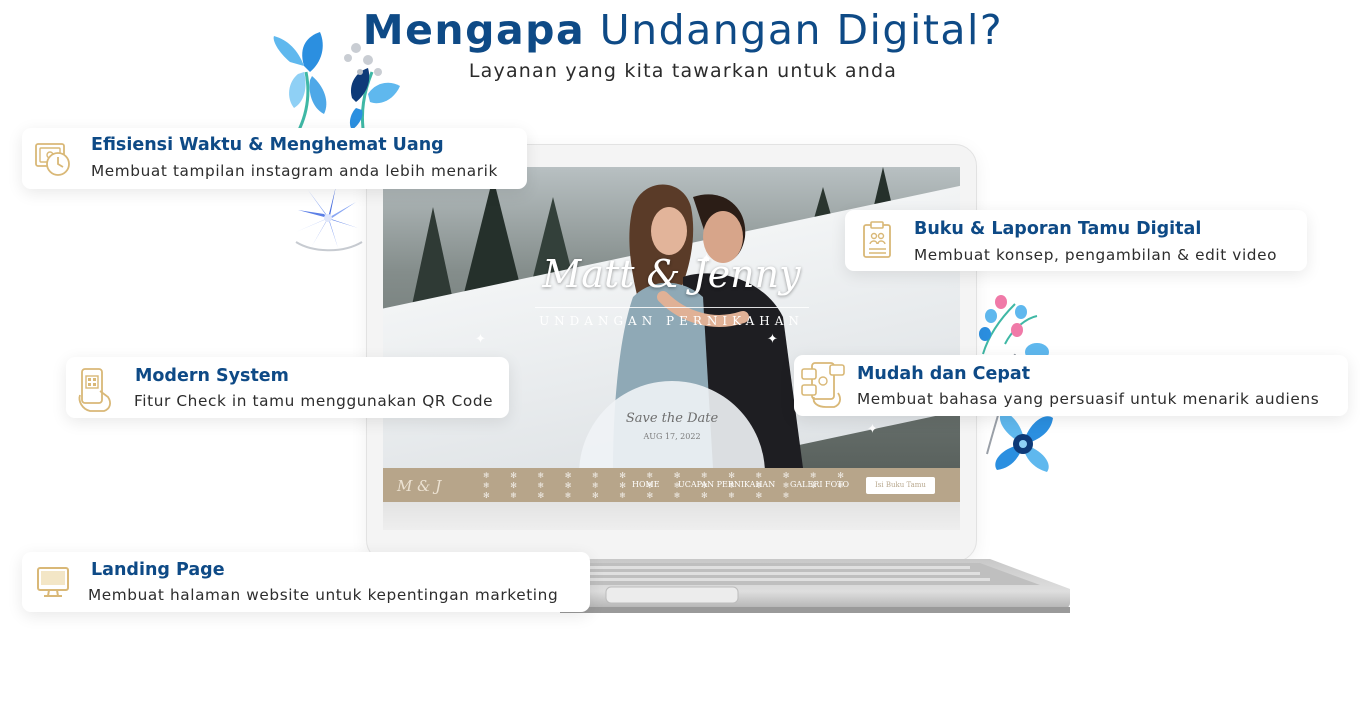  What do you see at coordinates (683, 71) in the screenshot?
I see `page-subtitle: Layanan yang kita tawarkan untuk anda` at bounding box center [683, 71].